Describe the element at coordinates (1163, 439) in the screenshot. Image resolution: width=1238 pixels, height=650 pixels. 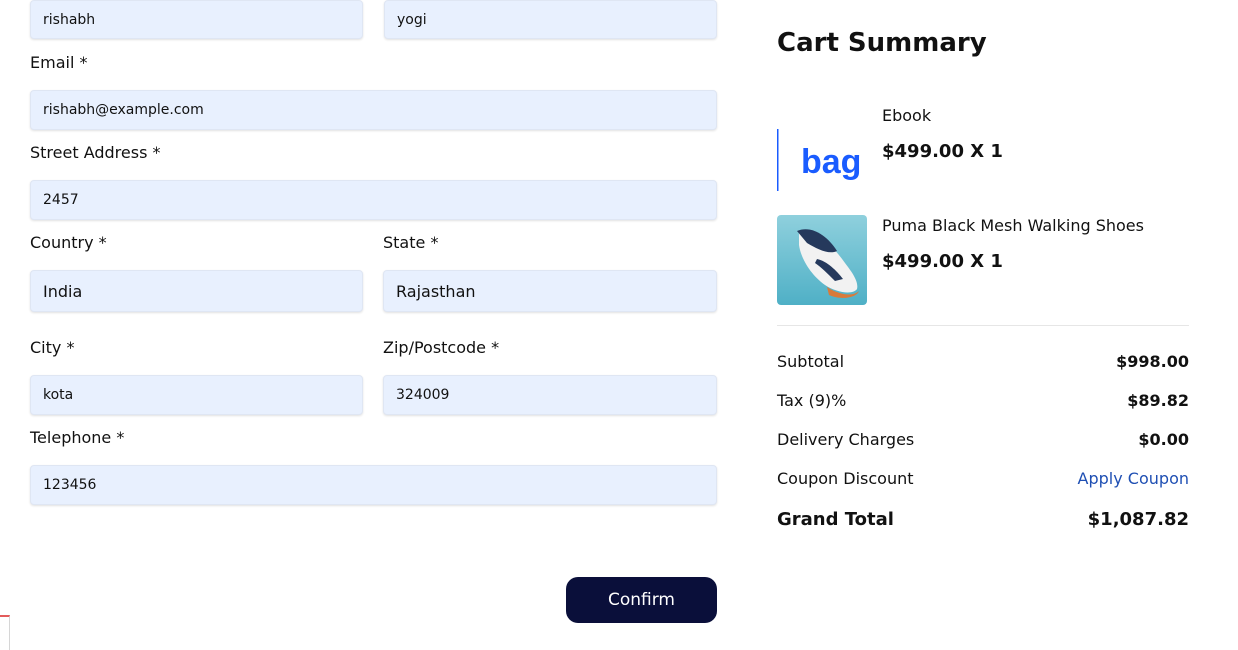
I see `delivery-value: $0.00` at that location.